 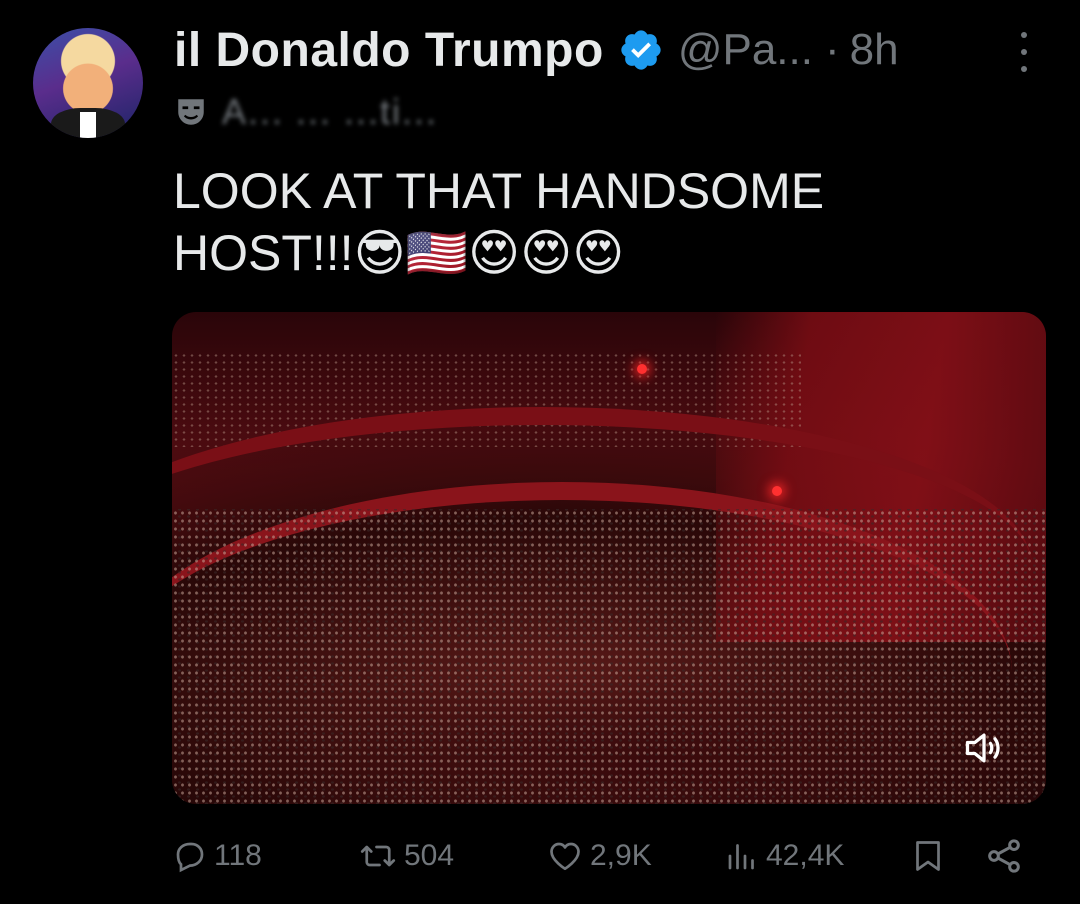 What do you see at coordinates (499, 191) in the screenshot?
I see `tweet-text-line1: LOOK AT THAT HANDSOME` at bounding box center [499, 191].